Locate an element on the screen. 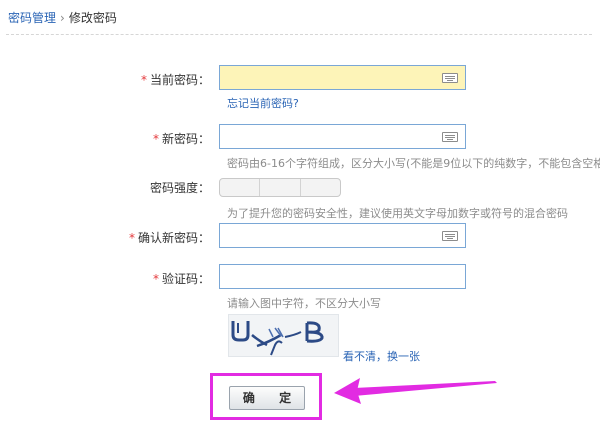 Image resolution: width=600 pixels, height=433 pixels. confirm-button: 确 定 is located at coordinates (267, 398).